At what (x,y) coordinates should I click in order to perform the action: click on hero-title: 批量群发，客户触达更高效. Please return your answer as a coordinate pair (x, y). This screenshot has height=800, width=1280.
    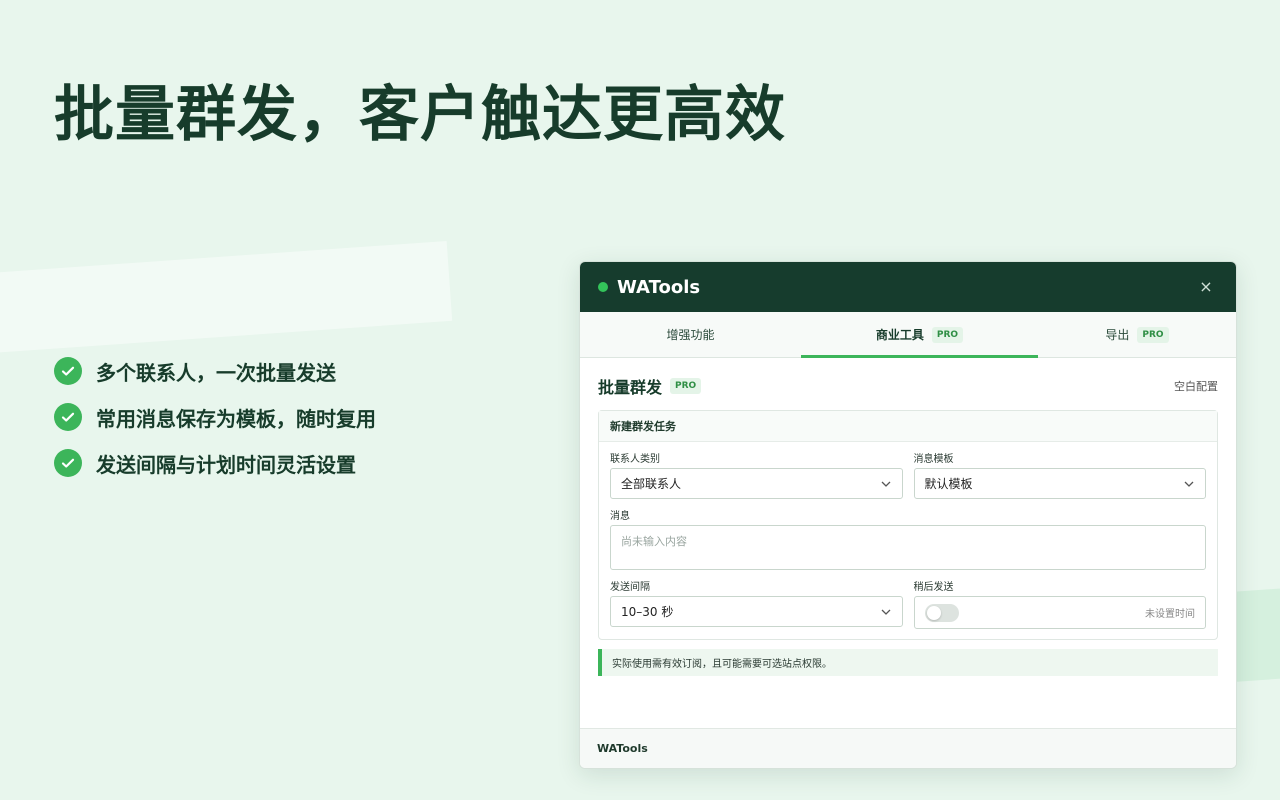
    Looking at the image, I should click on (420, 115).